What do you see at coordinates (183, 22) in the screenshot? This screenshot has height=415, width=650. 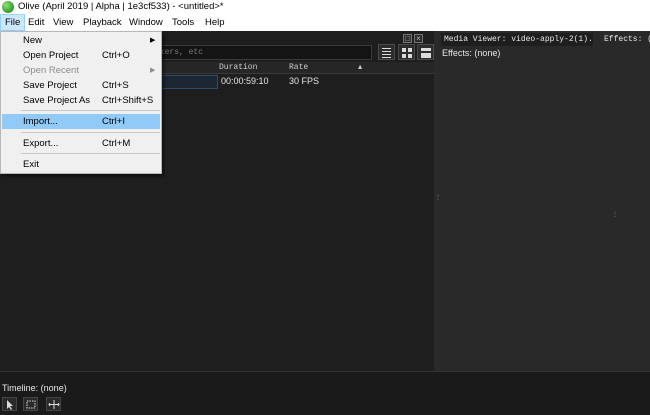 I see `menu-tools: Tools` at bounding box center [183, 22].